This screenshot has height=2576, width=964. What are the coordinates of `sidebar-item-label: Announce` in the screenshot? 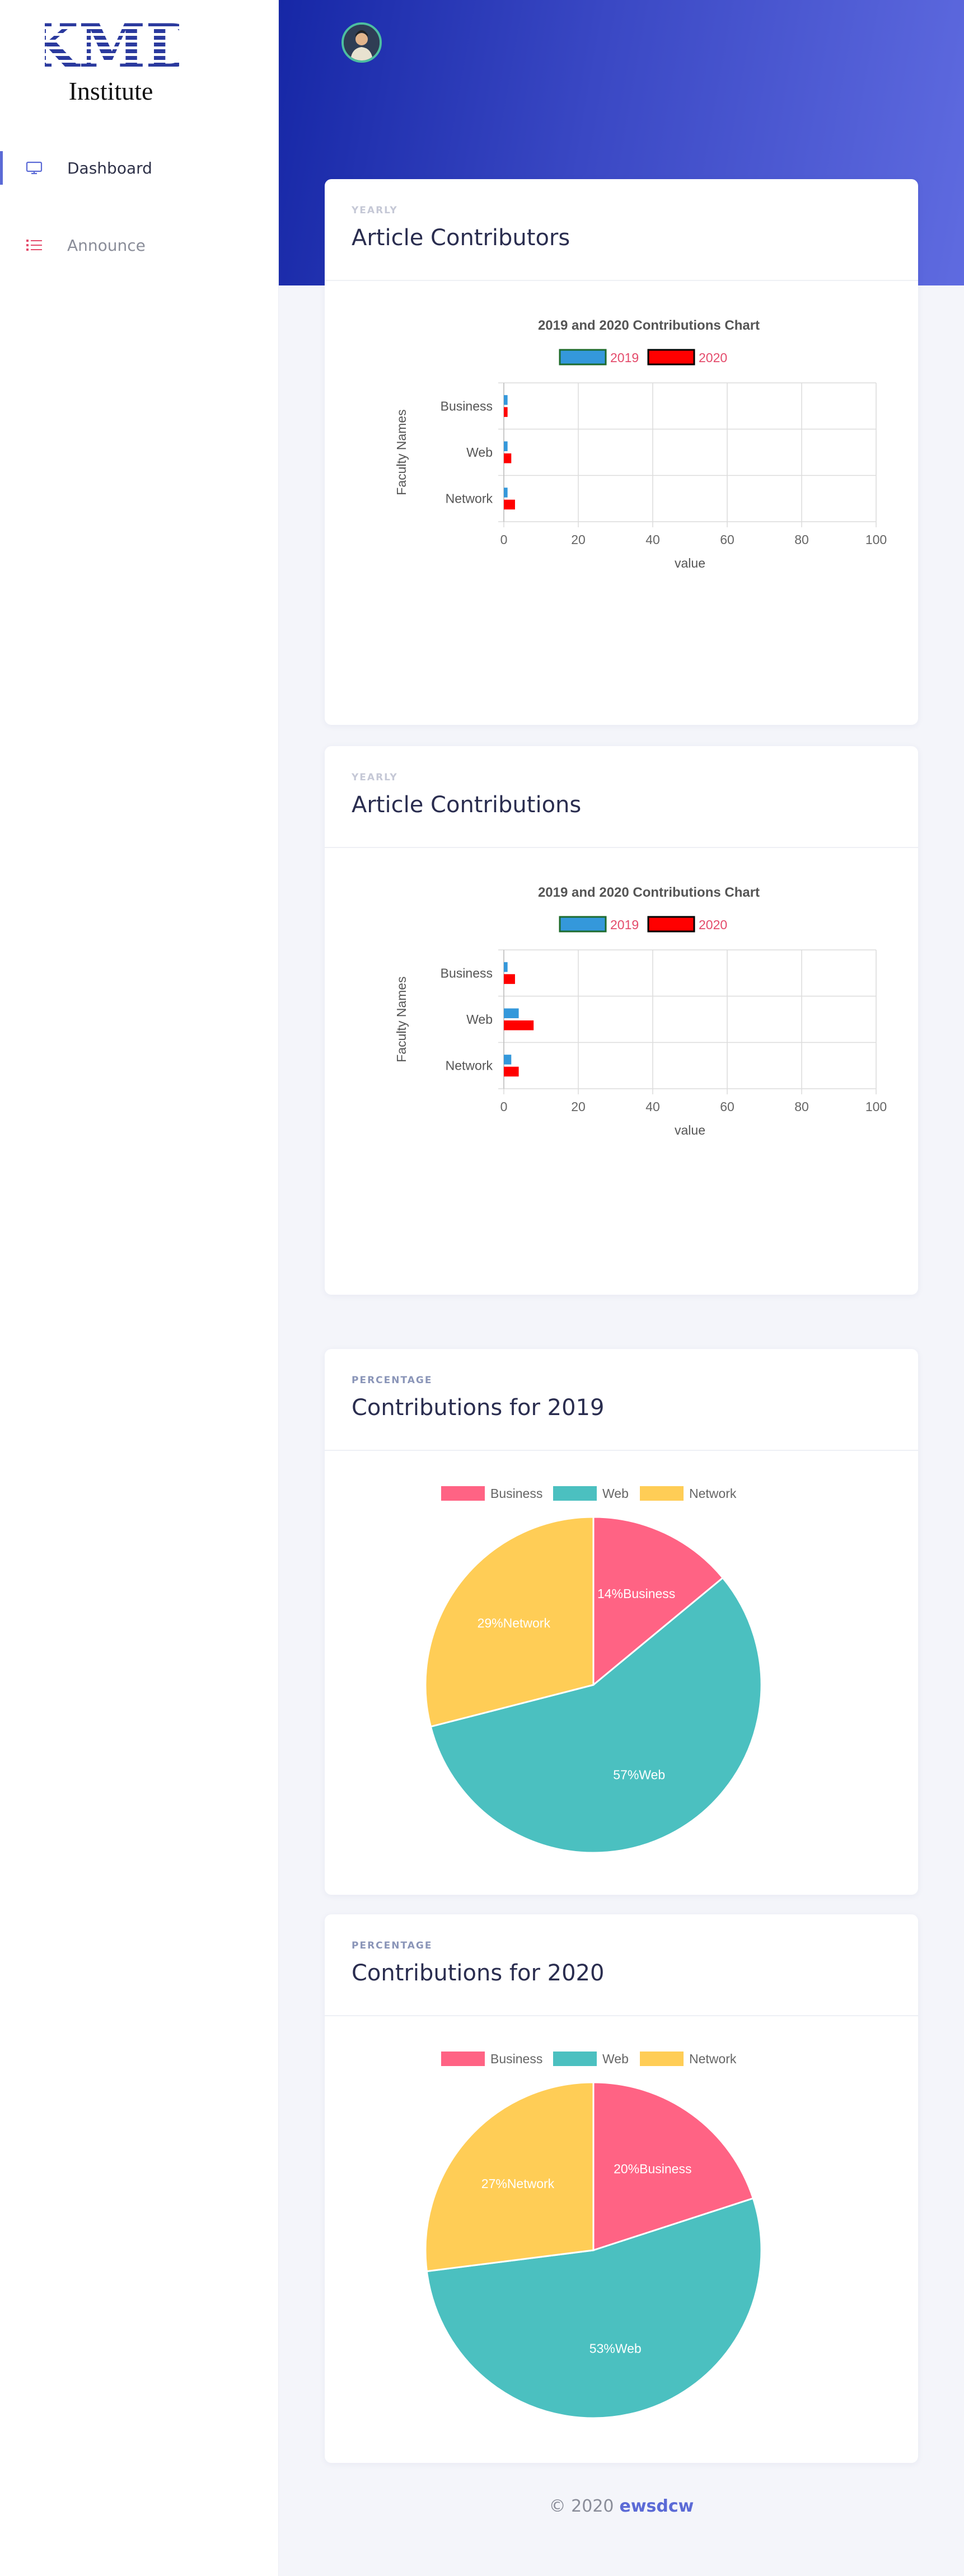 It's located at (106, 245).